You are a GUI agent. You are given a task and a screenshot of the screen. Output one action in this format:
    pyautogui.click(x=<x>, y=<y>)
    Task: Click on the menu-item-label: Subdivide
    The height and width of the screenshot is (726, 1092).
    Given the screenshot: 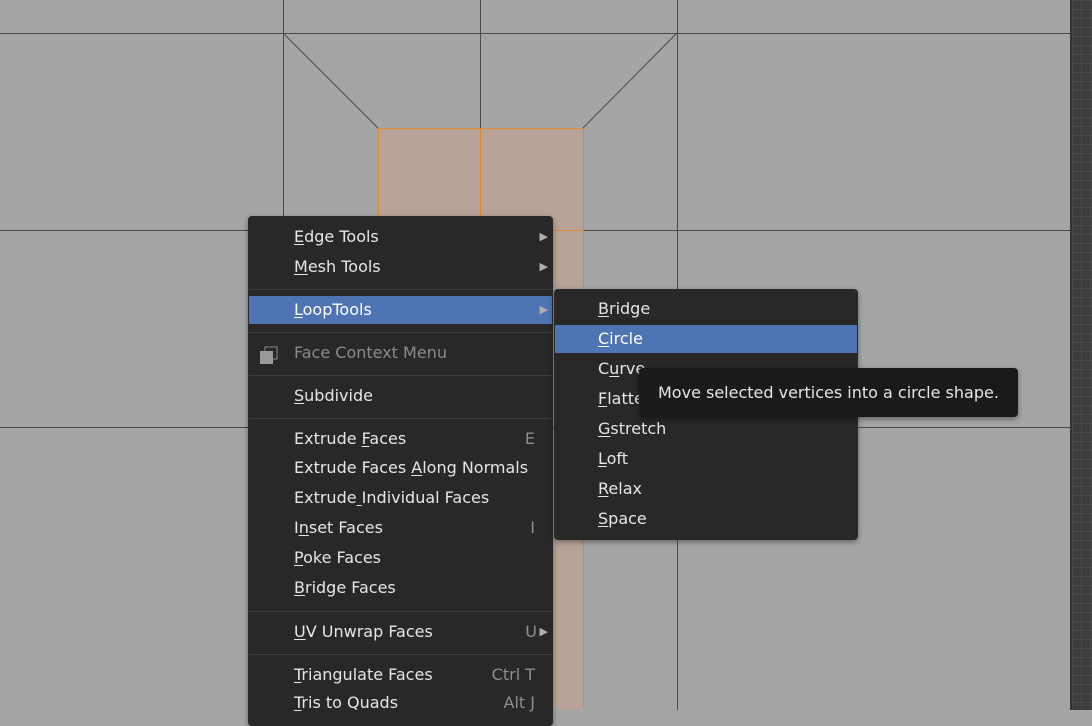 What is the action you would take?
    pyautogui.click(x=333, y=395)
    